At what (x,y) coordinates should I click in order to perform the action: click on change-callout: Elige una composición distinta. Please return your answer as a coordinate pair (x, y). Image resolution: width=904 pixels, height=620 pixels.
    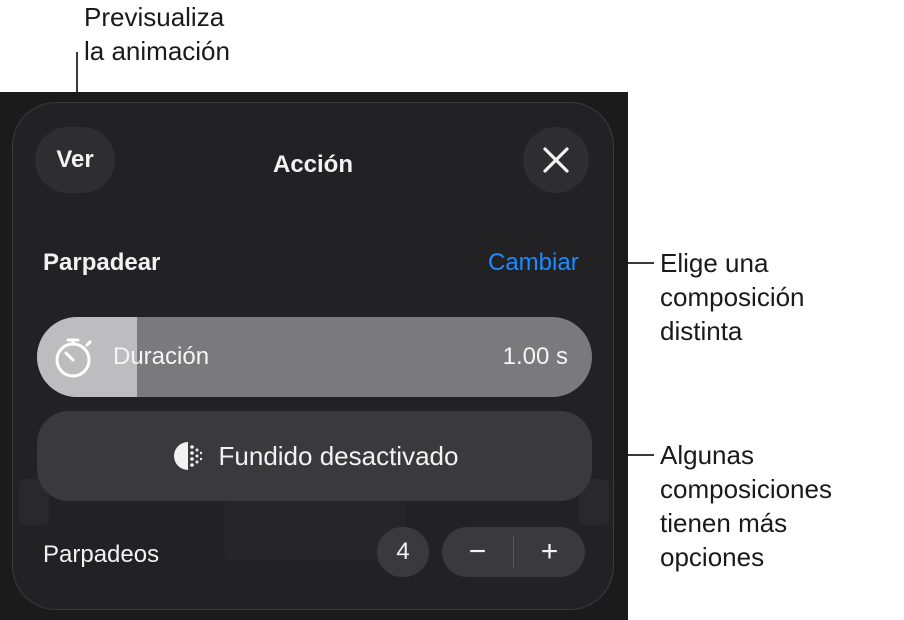
    Looking at the image, I should click on (732, 297).